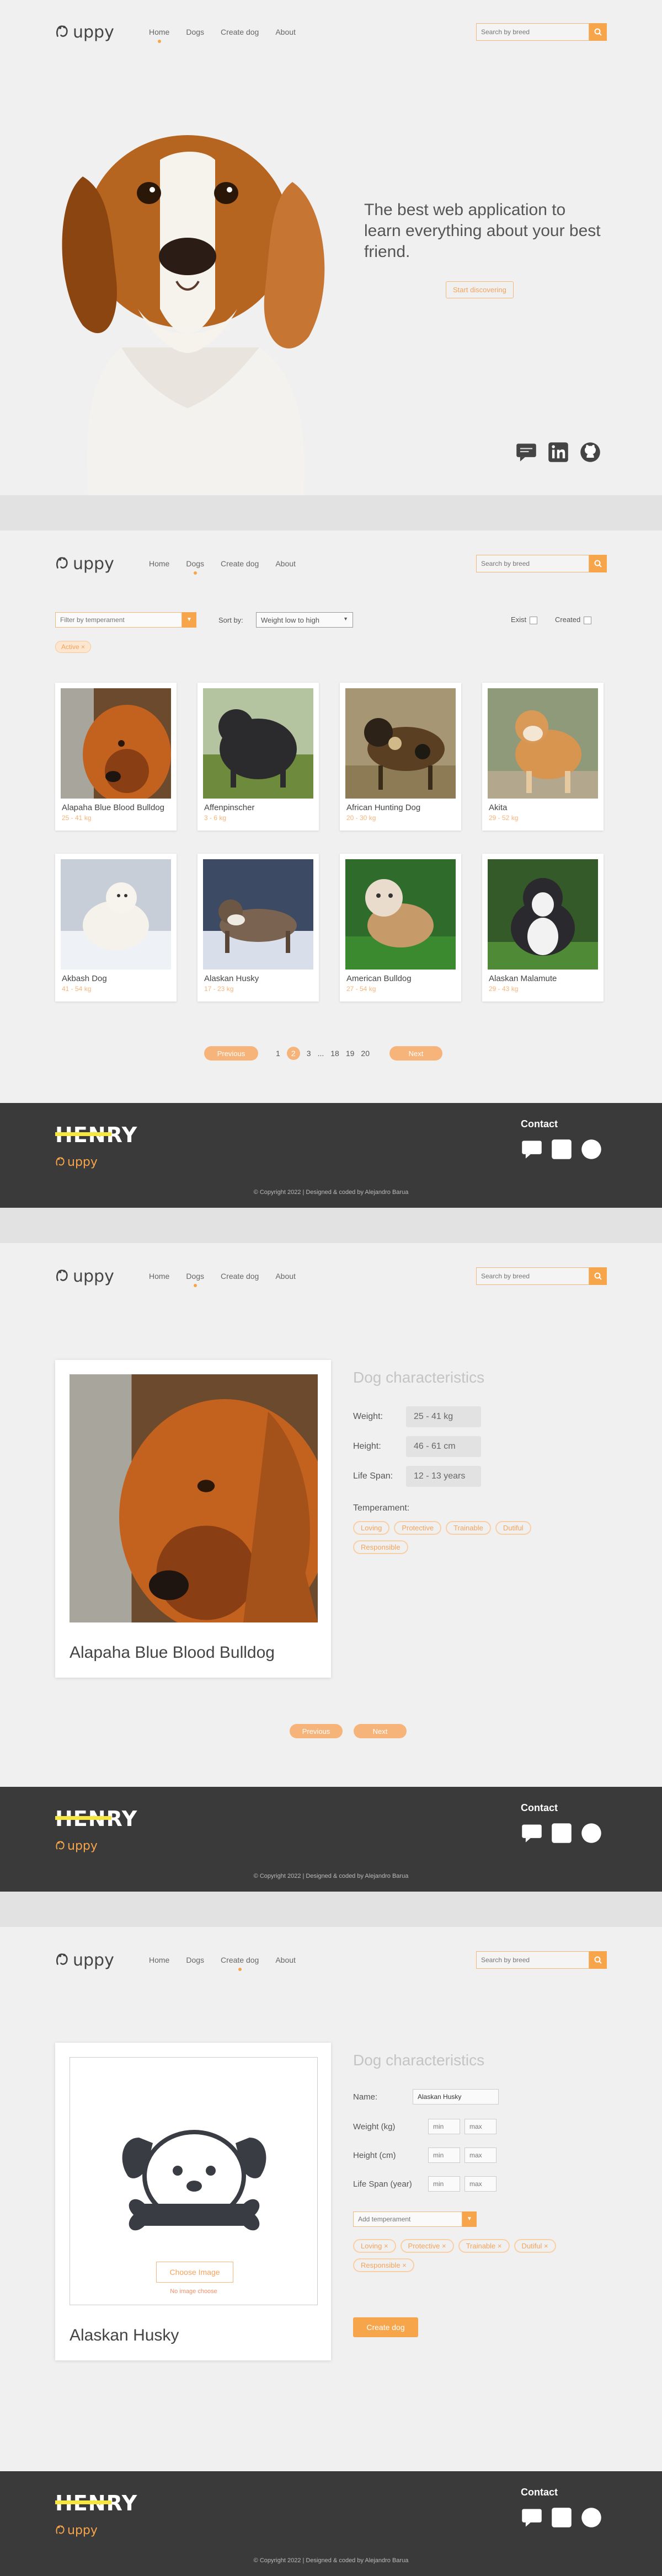 This screenshot has width=662, height=2576. I want to click on page-3: 3, so click(309, 1053).